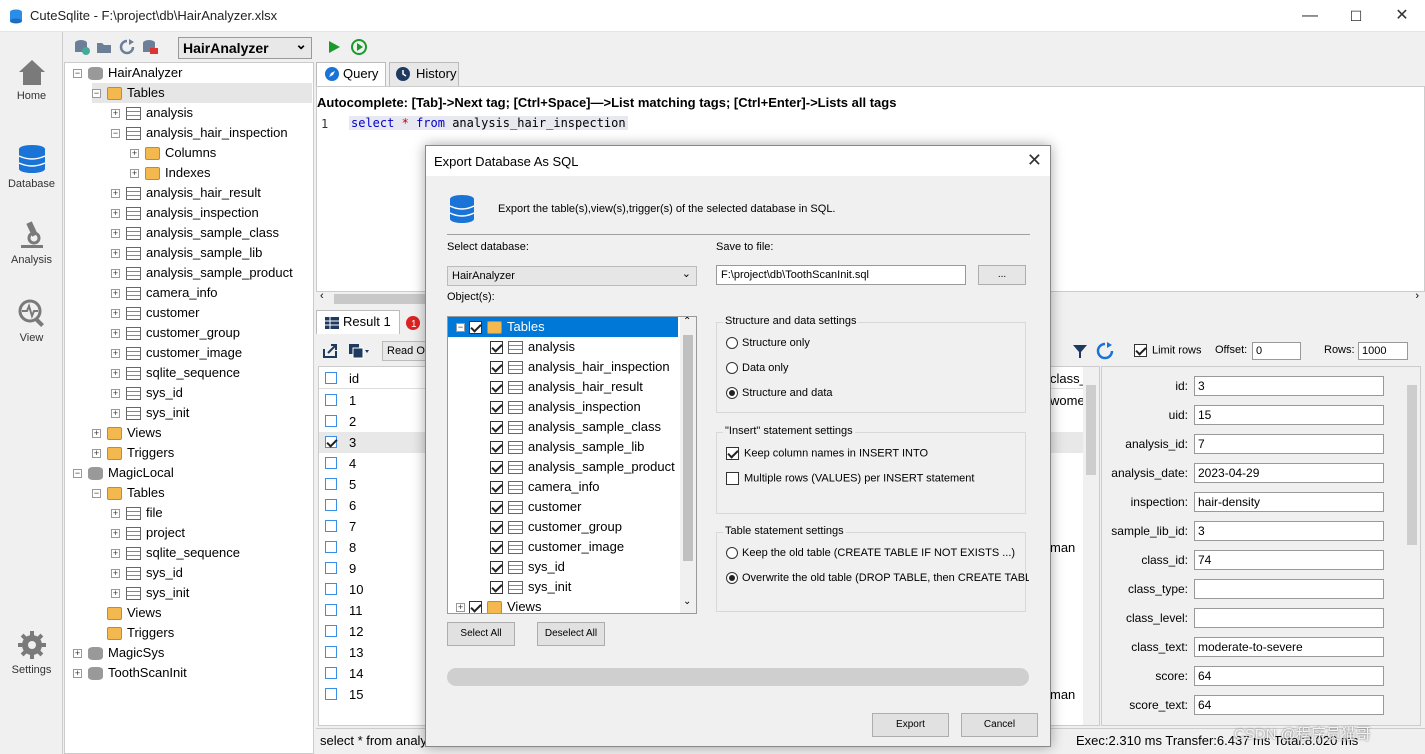  I want to click on select-all-checkbox, so click(331, 378).